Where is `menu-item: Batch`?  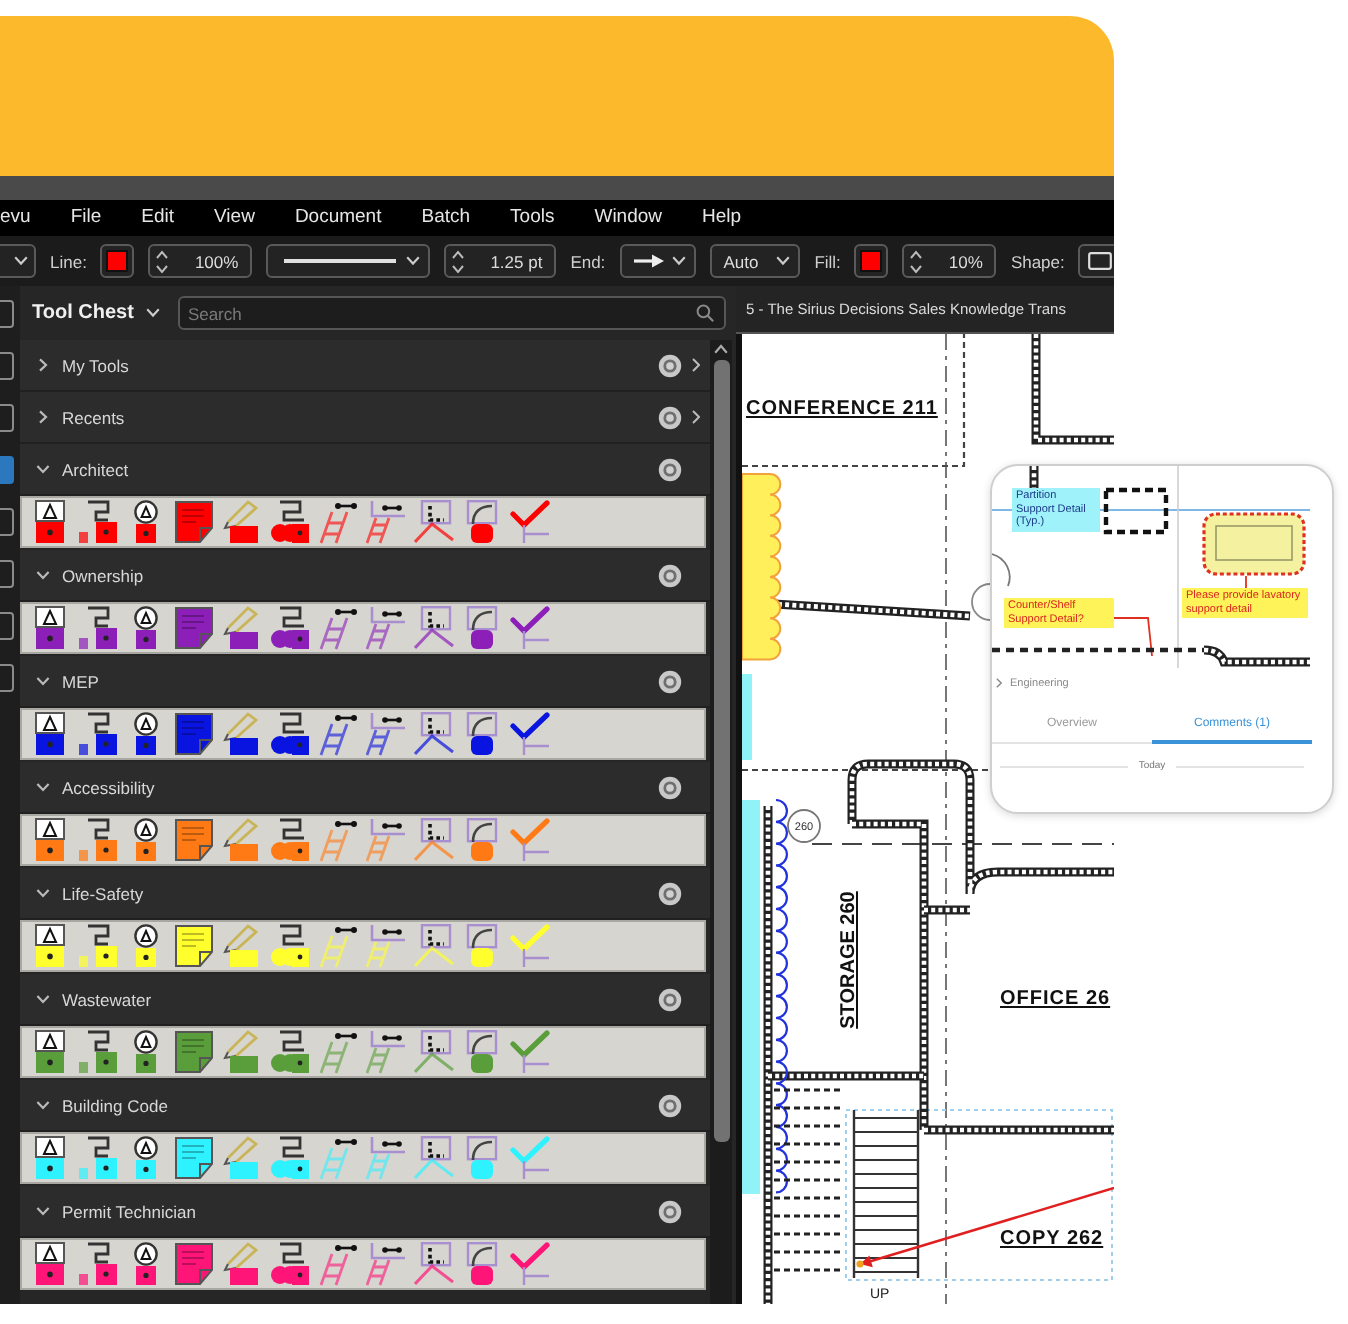 menu-item: Batch is located at coordinates (446, 218).